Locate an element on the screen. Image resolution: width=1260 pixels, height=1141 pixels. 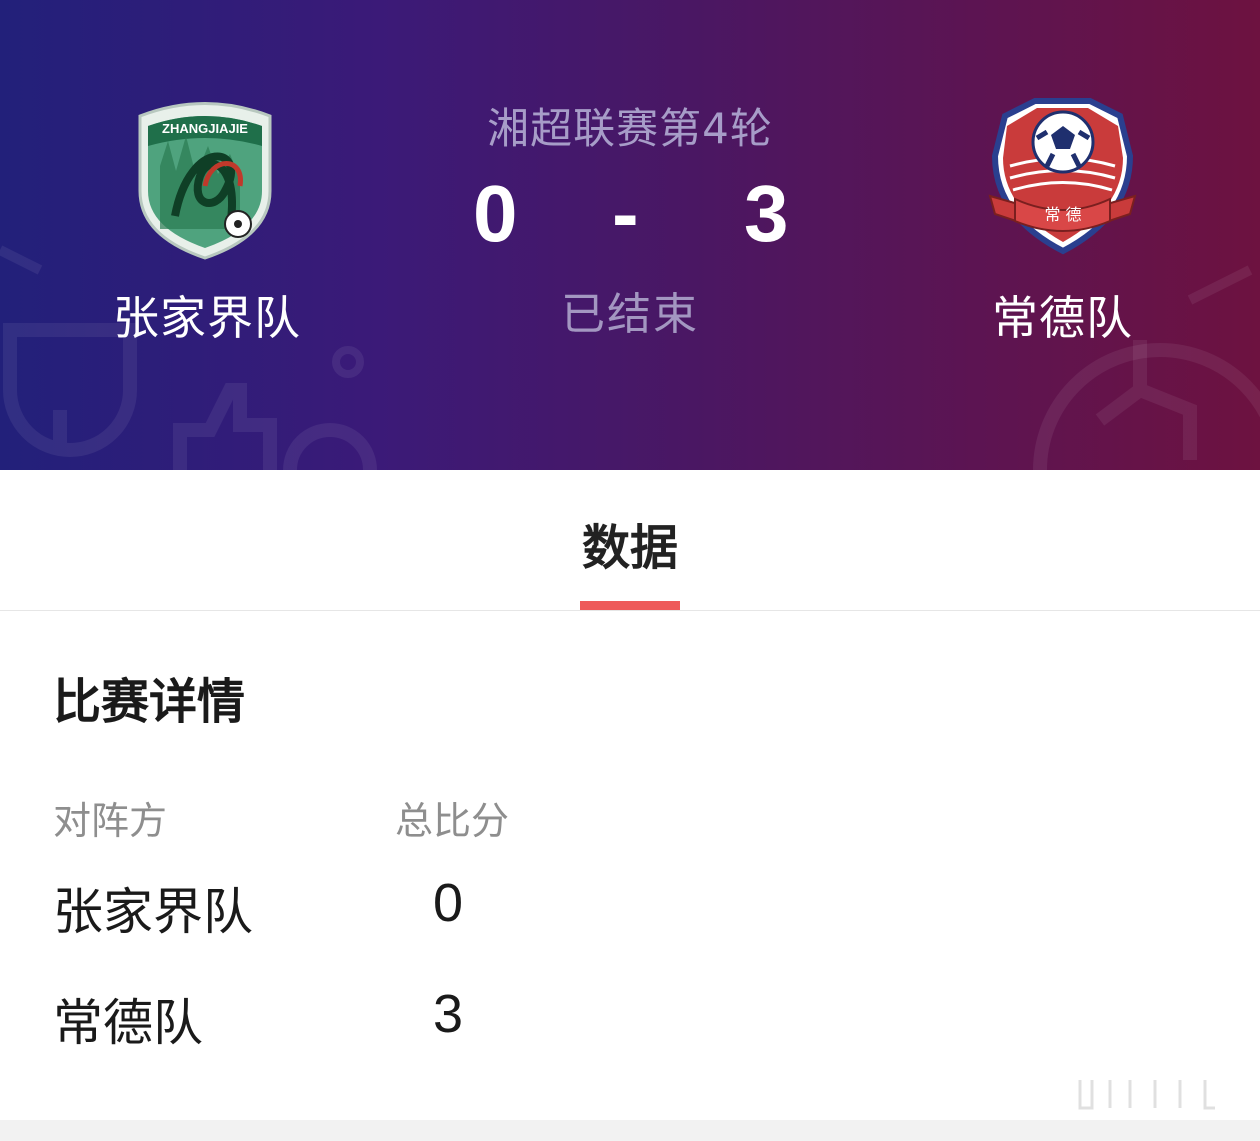
ring-icon is located at coordinates (348, 362).